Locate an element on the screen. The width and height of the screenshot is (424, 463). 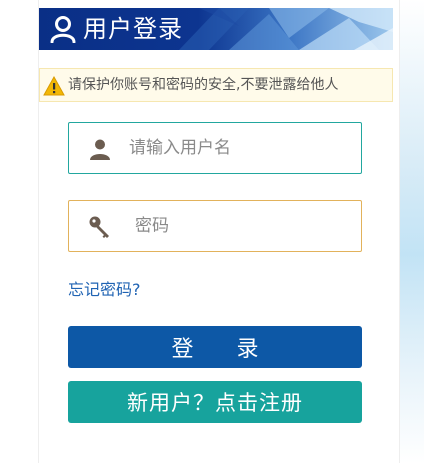
username-field is located at coordinates (215, 148).